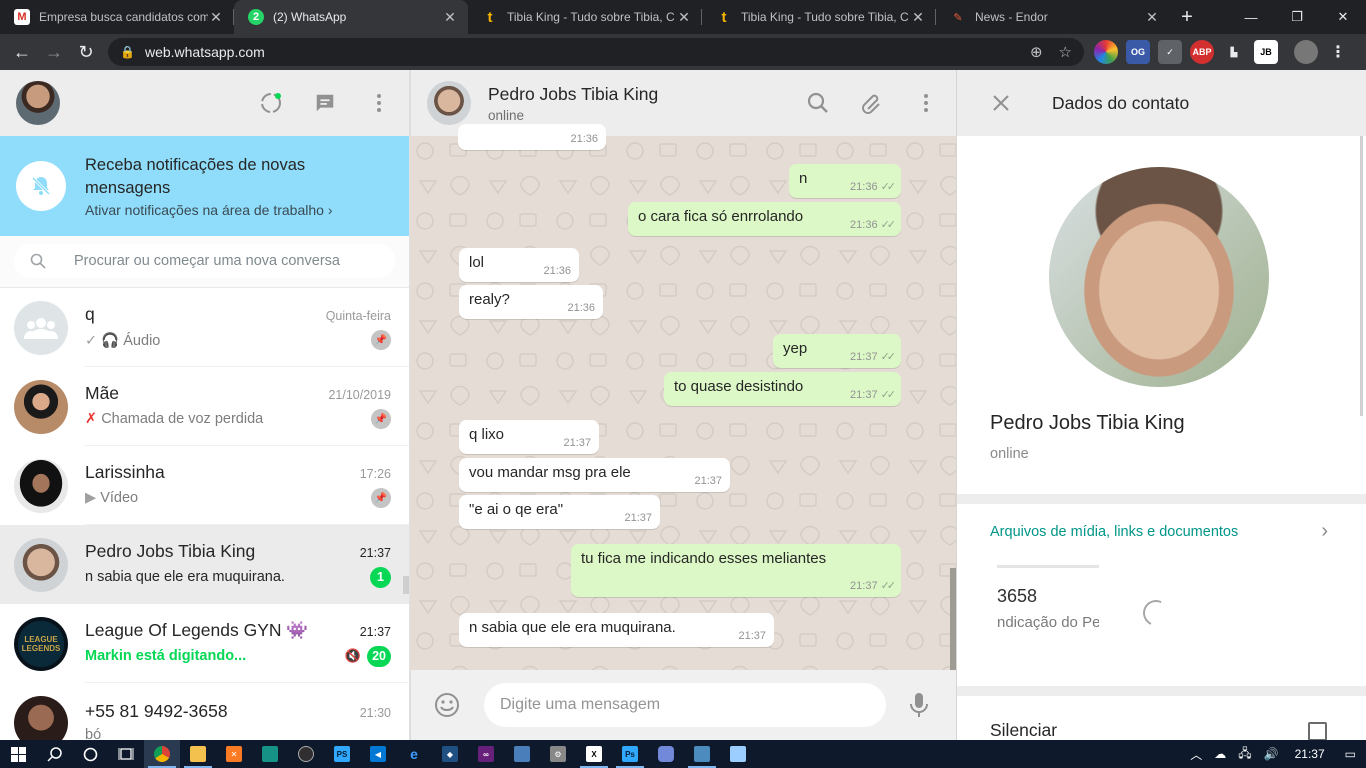  Describe the element at coordinates (90, 754) in the screenshot. I see `cortana-icon` at that location.